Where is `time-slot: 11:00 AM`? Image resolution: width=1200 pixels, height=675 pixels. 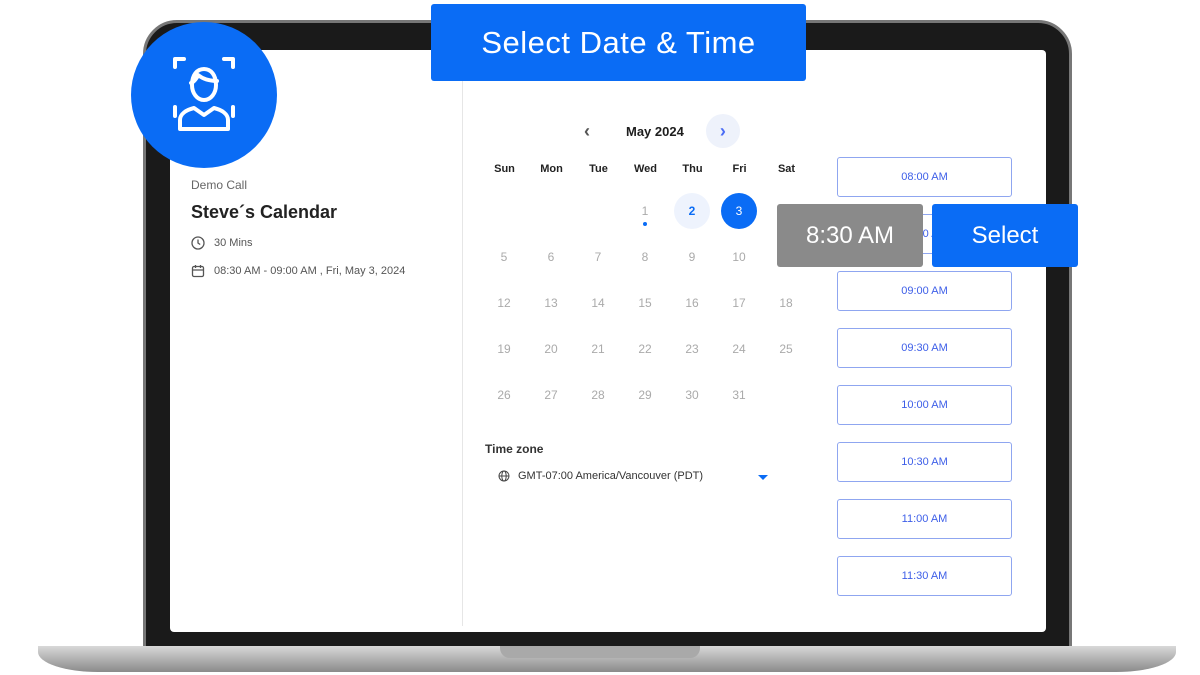
time-slot: 11:00 AM is located at coordinates (924, 519).